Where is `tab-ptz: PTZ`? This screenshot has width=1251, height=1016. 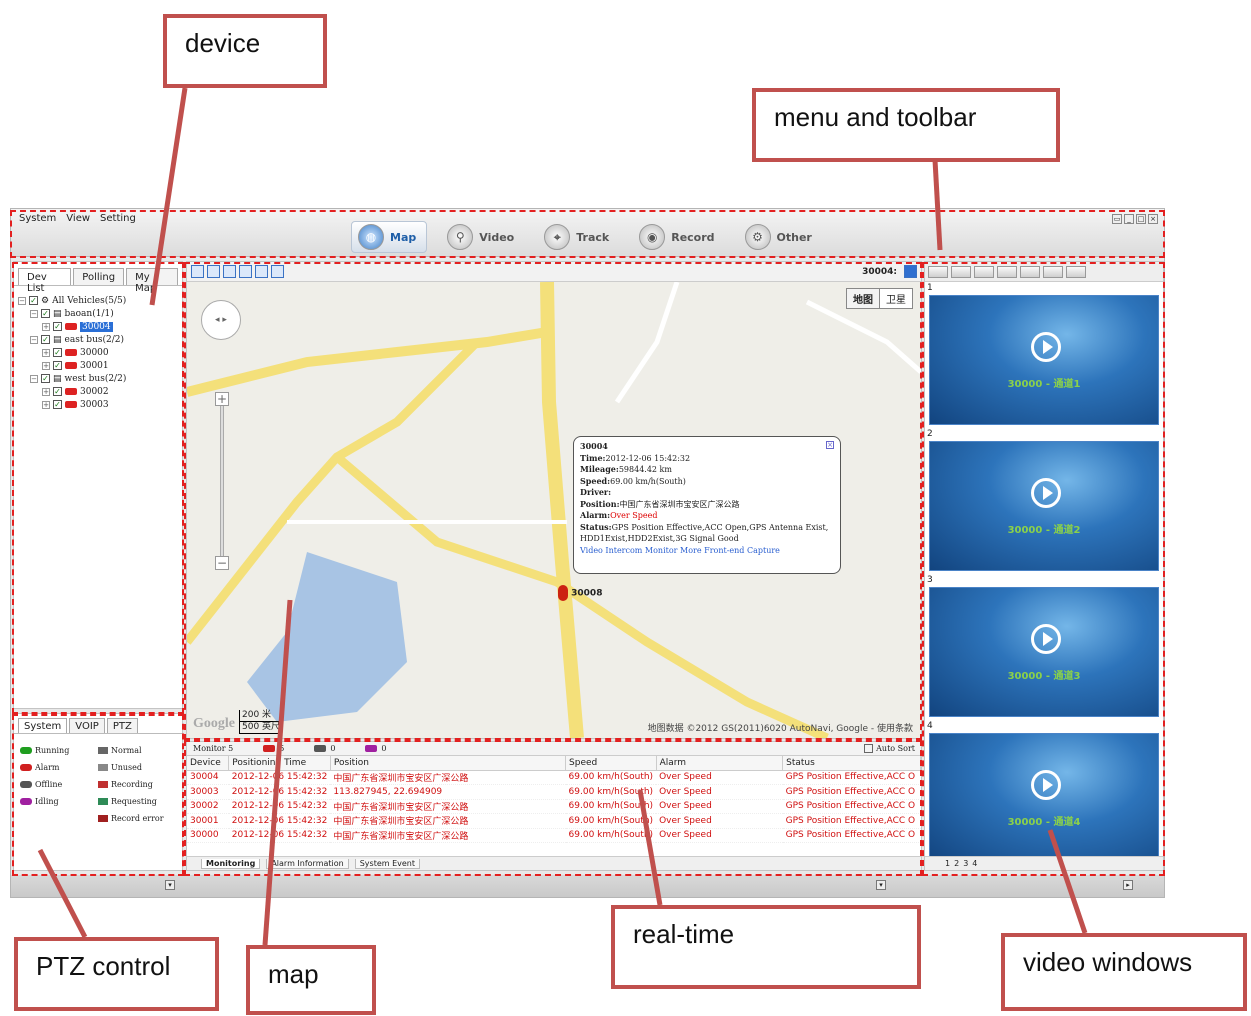 tab-ptz: PTZ is located at coordinates (122, 725).